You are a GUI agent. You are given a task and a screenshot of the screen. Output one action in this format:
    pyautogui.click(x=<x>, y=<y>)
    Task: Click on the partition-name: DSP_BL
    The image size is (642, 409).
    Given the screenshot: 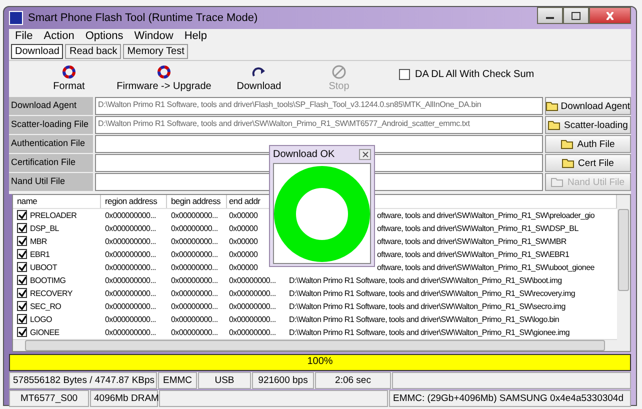 What is the action you would take?
    pyautogui.click(x=44, y=228)
    